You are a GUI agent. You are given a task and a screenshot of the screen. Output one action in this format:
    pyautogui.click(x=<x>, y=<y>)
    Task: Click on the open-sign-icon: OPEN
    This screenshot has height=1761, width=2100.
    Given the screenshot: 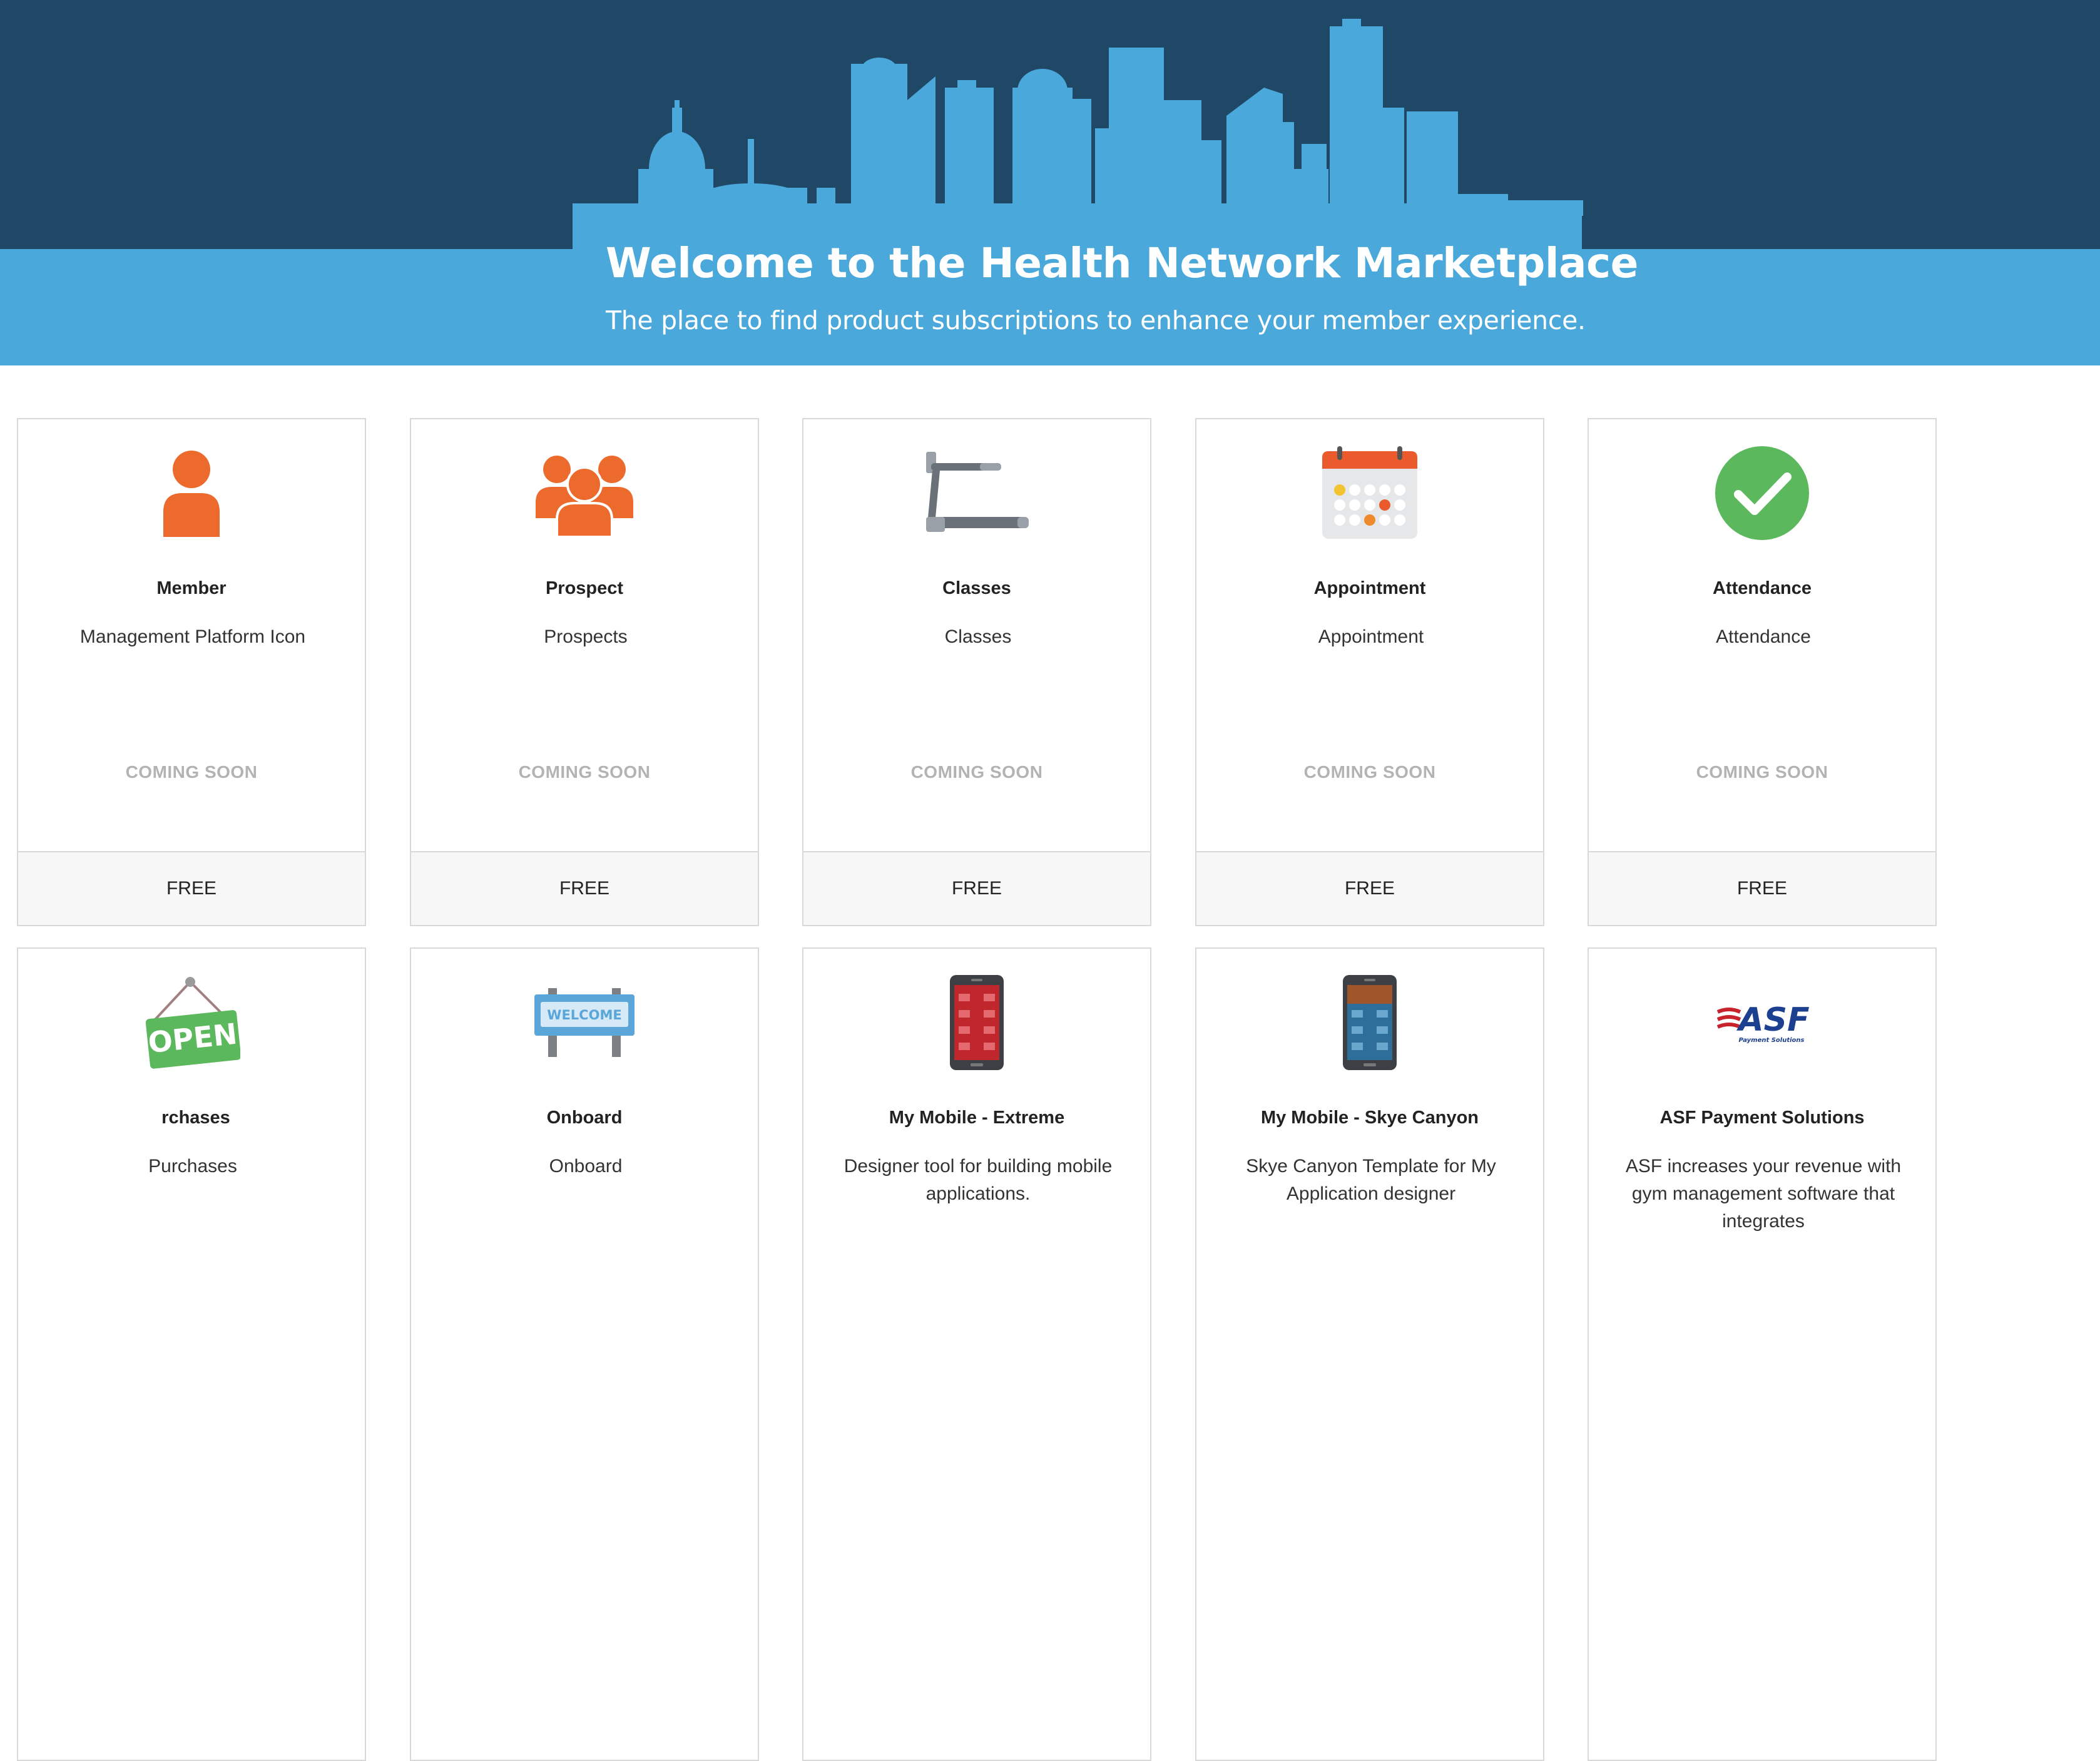 What is the action you would take?
    pyautogui.click(x=191, y=1022)
    